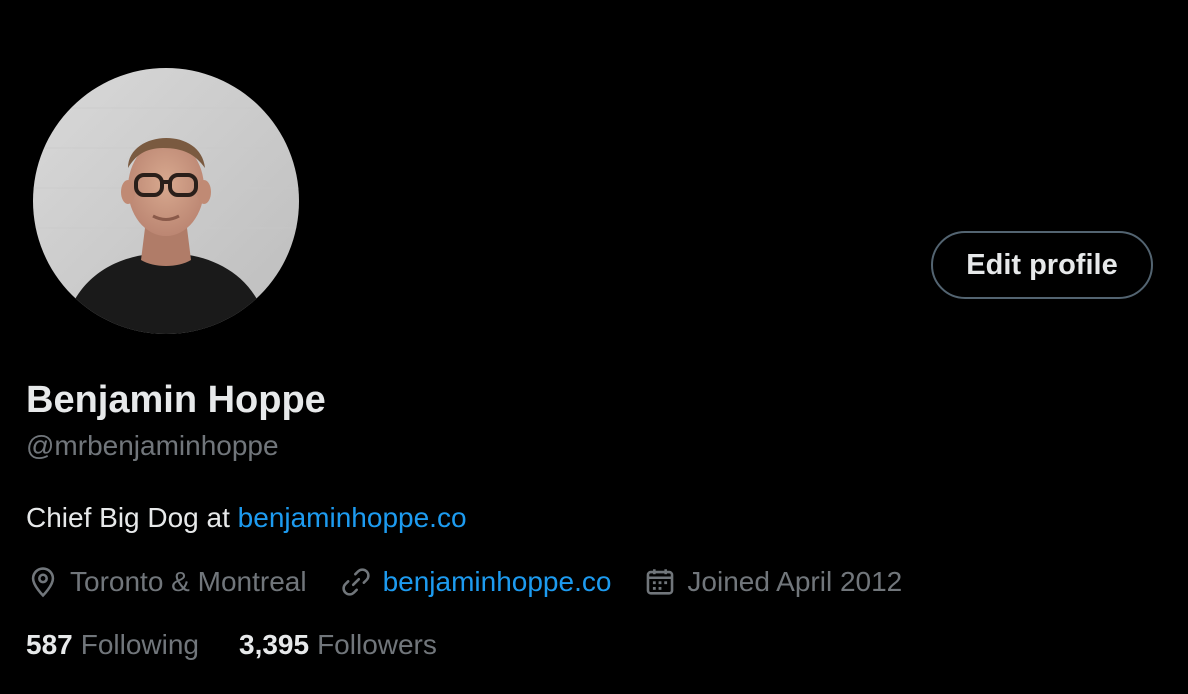  I want to click on followers-count: 3,395, so click(274, 644).